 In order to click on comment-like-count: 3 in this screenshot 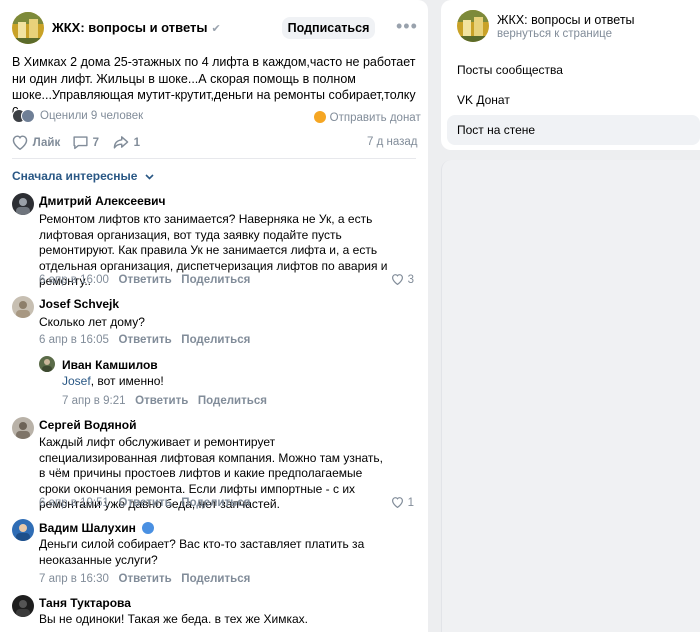, I will do `click(411, 280)`.